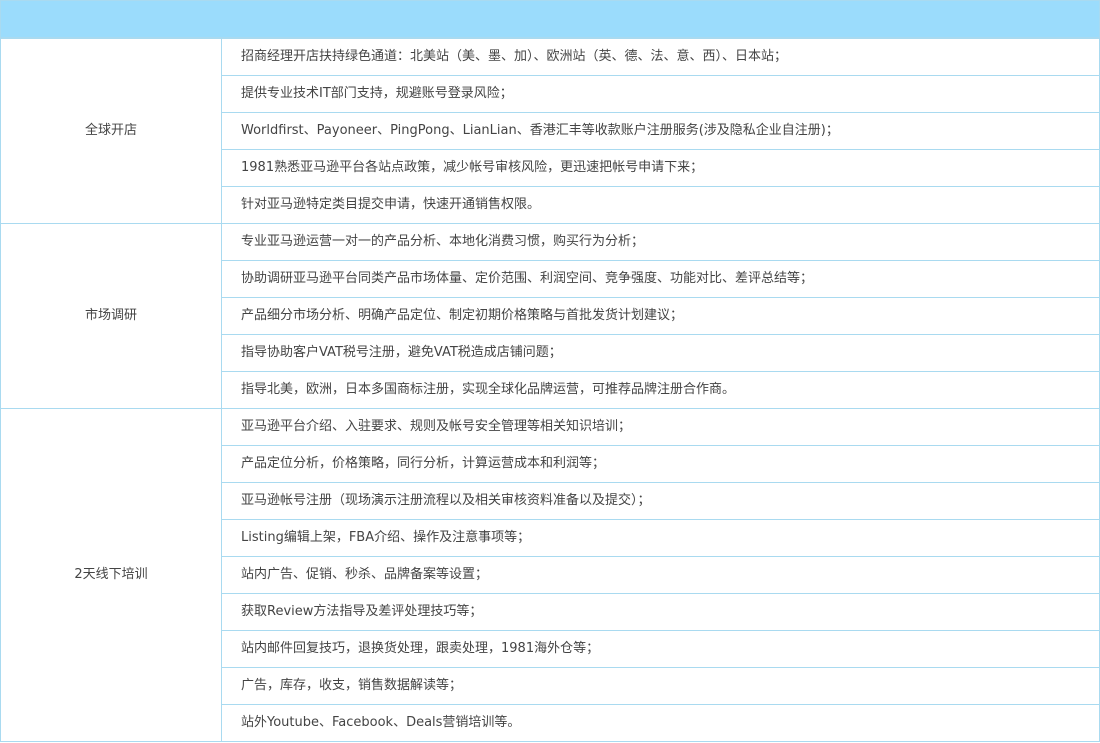 The image size is (1100, 743). Describe the element at coordinates (660, 390) in the screenshot. I see `item-cell: 指导北美，欧洲，日本多国商标注册，实现全球化品牌运营，可推荐品牌注册合作商。` at that location.